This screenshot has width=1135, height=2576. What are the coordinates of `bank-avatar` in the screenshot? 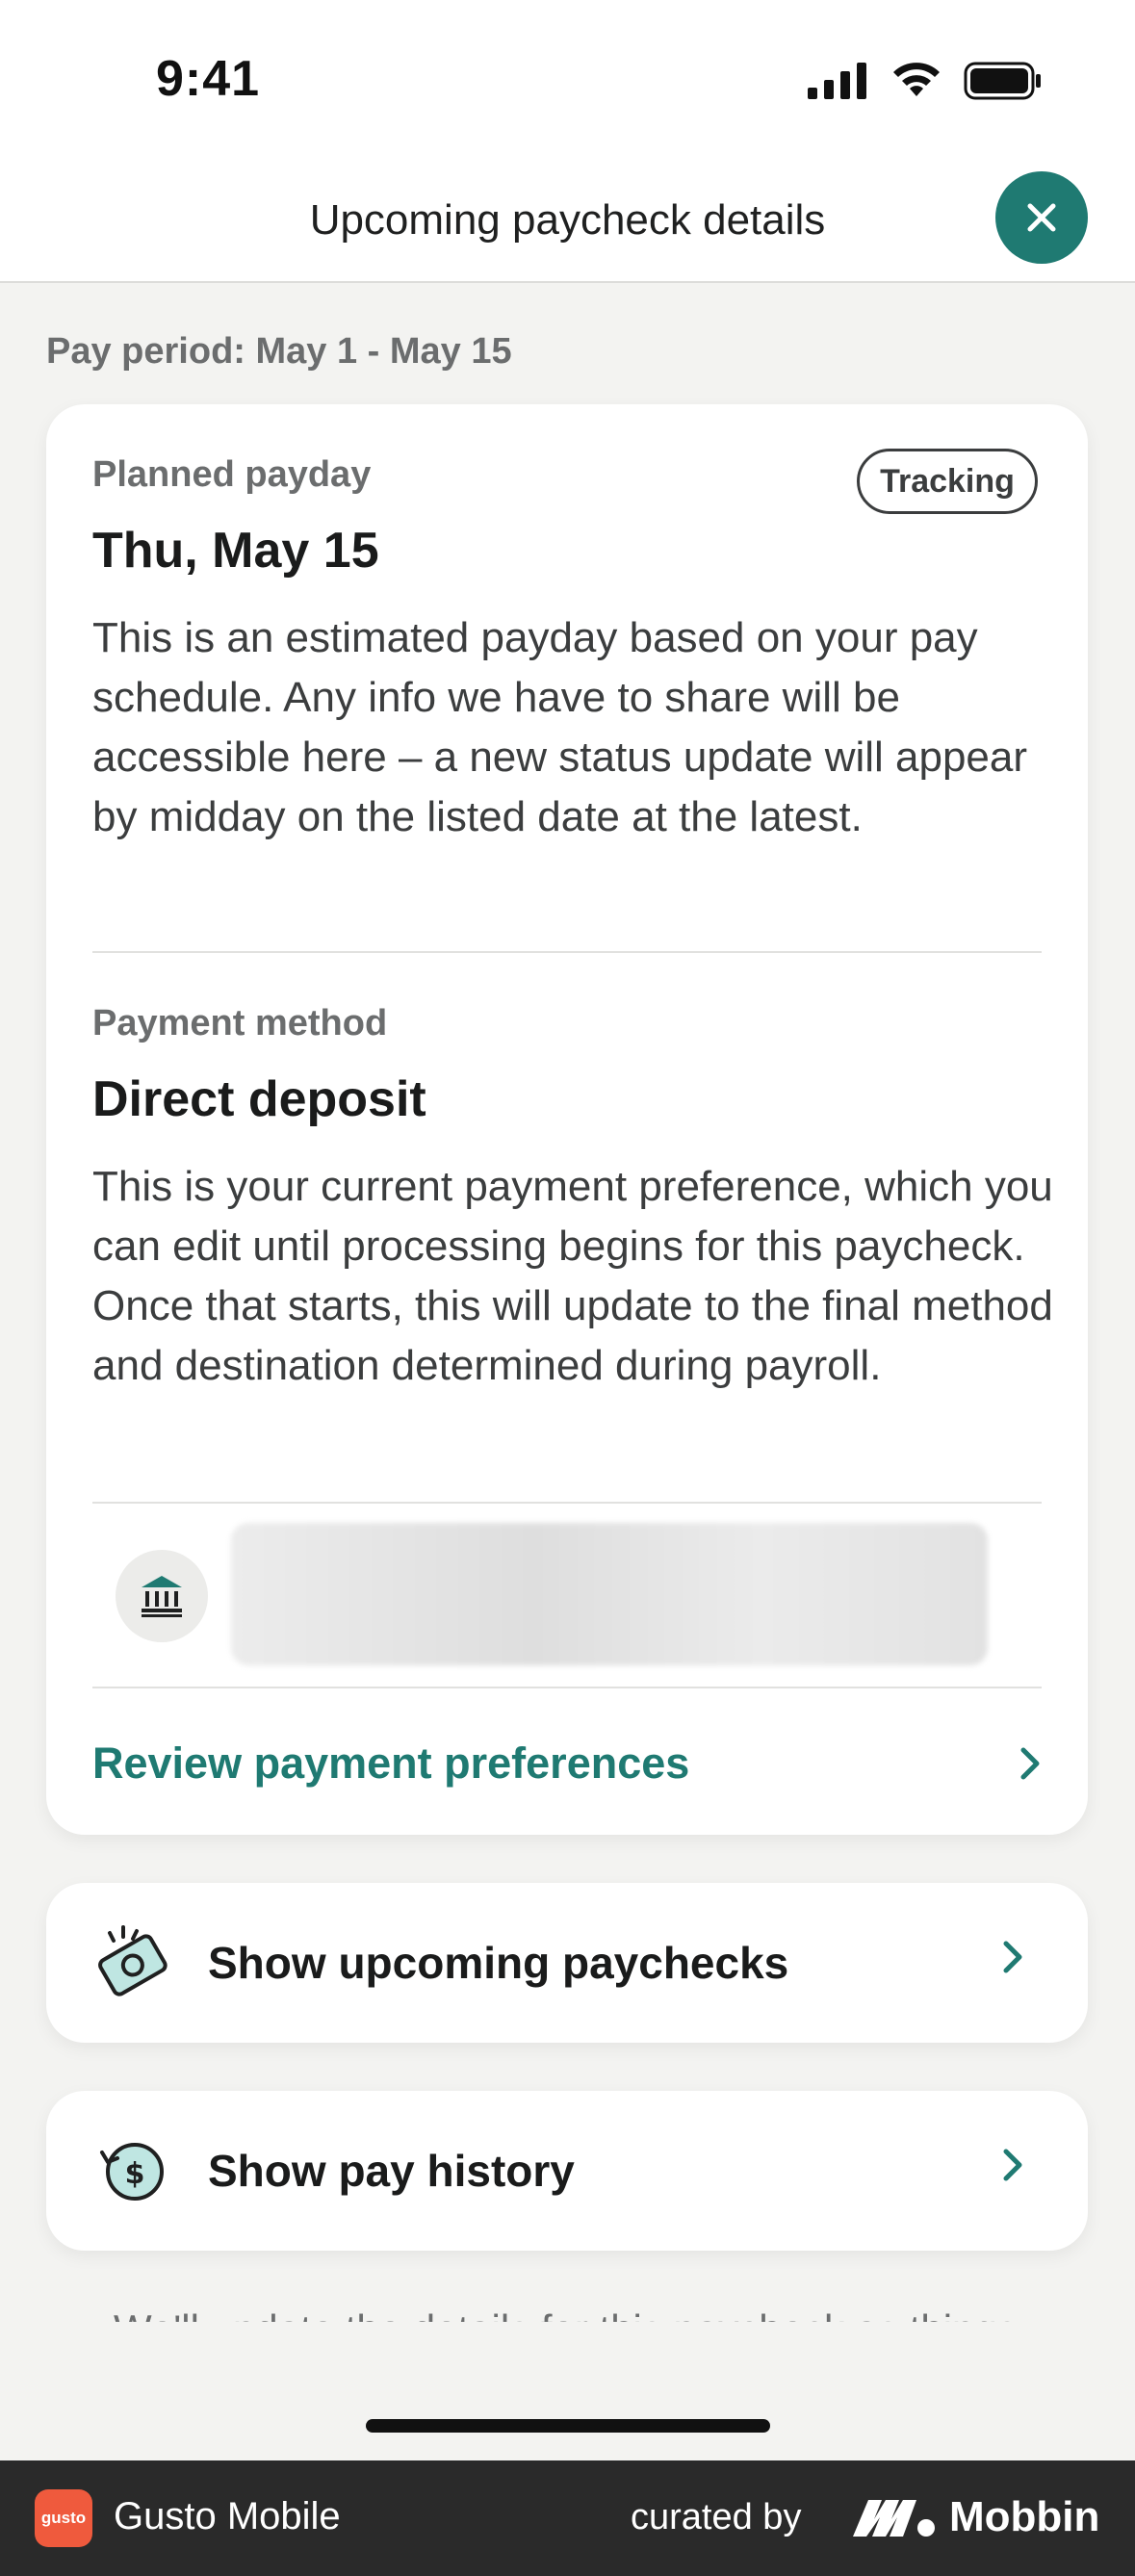 It's located at (162, 1596).